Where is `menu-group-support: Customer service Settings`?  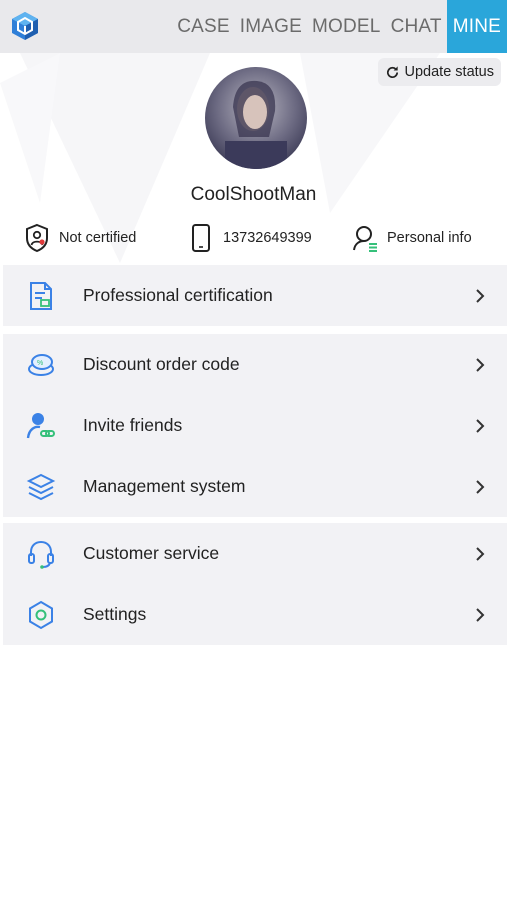
menu-group-support: Customer service Settings is located at coordinates (255, 584).